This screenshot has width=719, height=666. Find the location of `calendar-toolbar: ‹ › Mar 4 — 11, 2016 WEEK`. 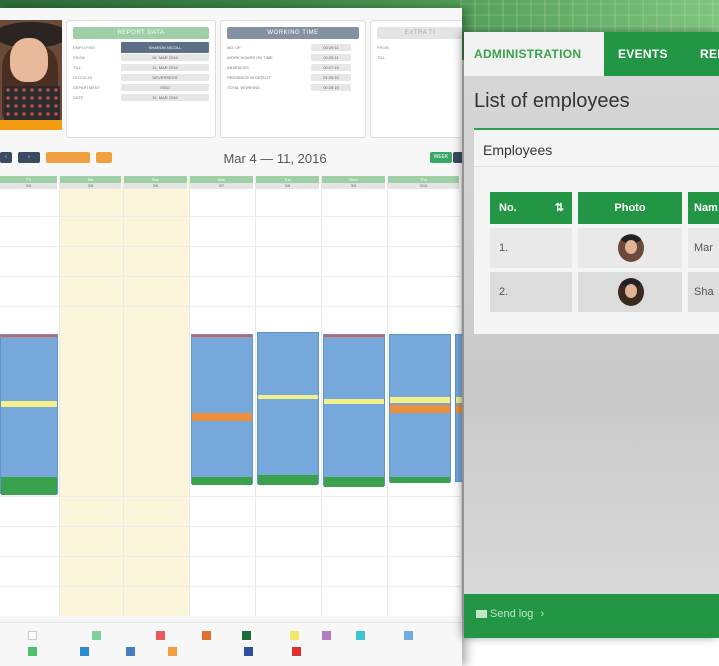

calendar-toolbar: ‹ › Mar 4 — 11, 2016 WEEK is located at coordinates (231, 158).